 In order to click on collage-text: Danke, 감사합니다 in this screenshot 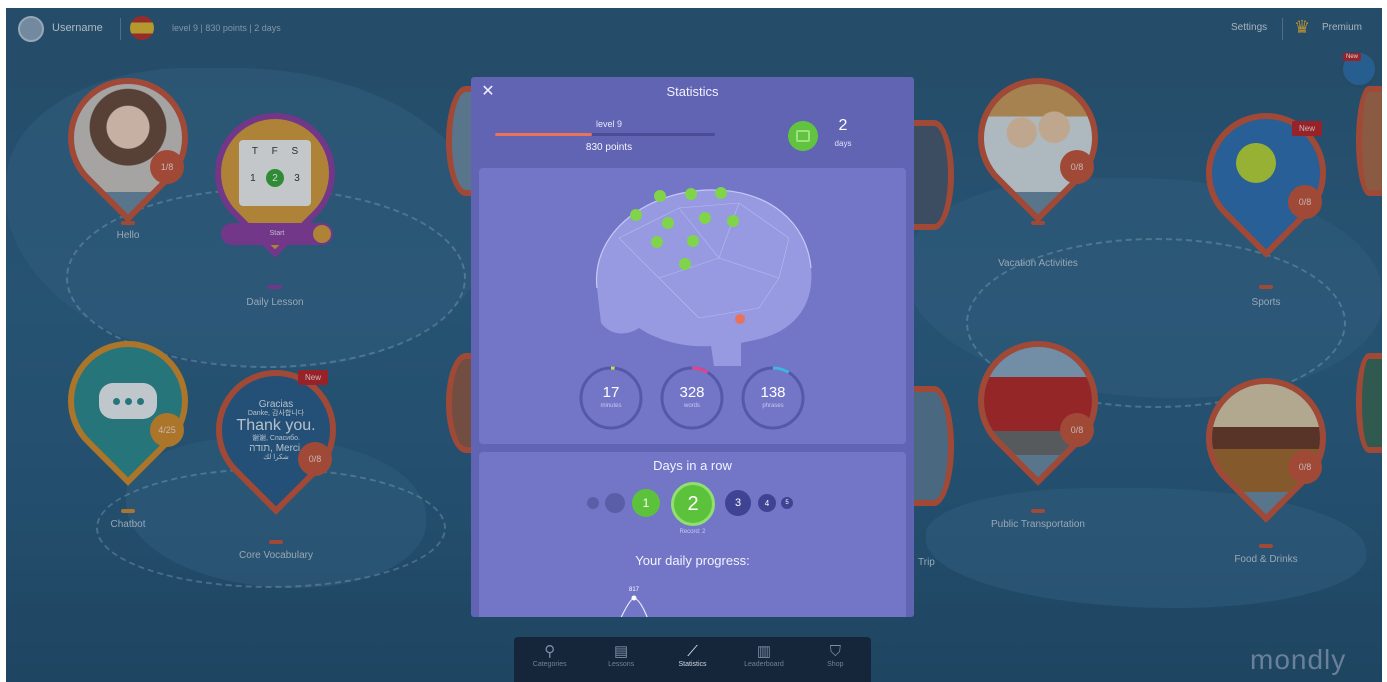, I will do `click(276, 413)`.